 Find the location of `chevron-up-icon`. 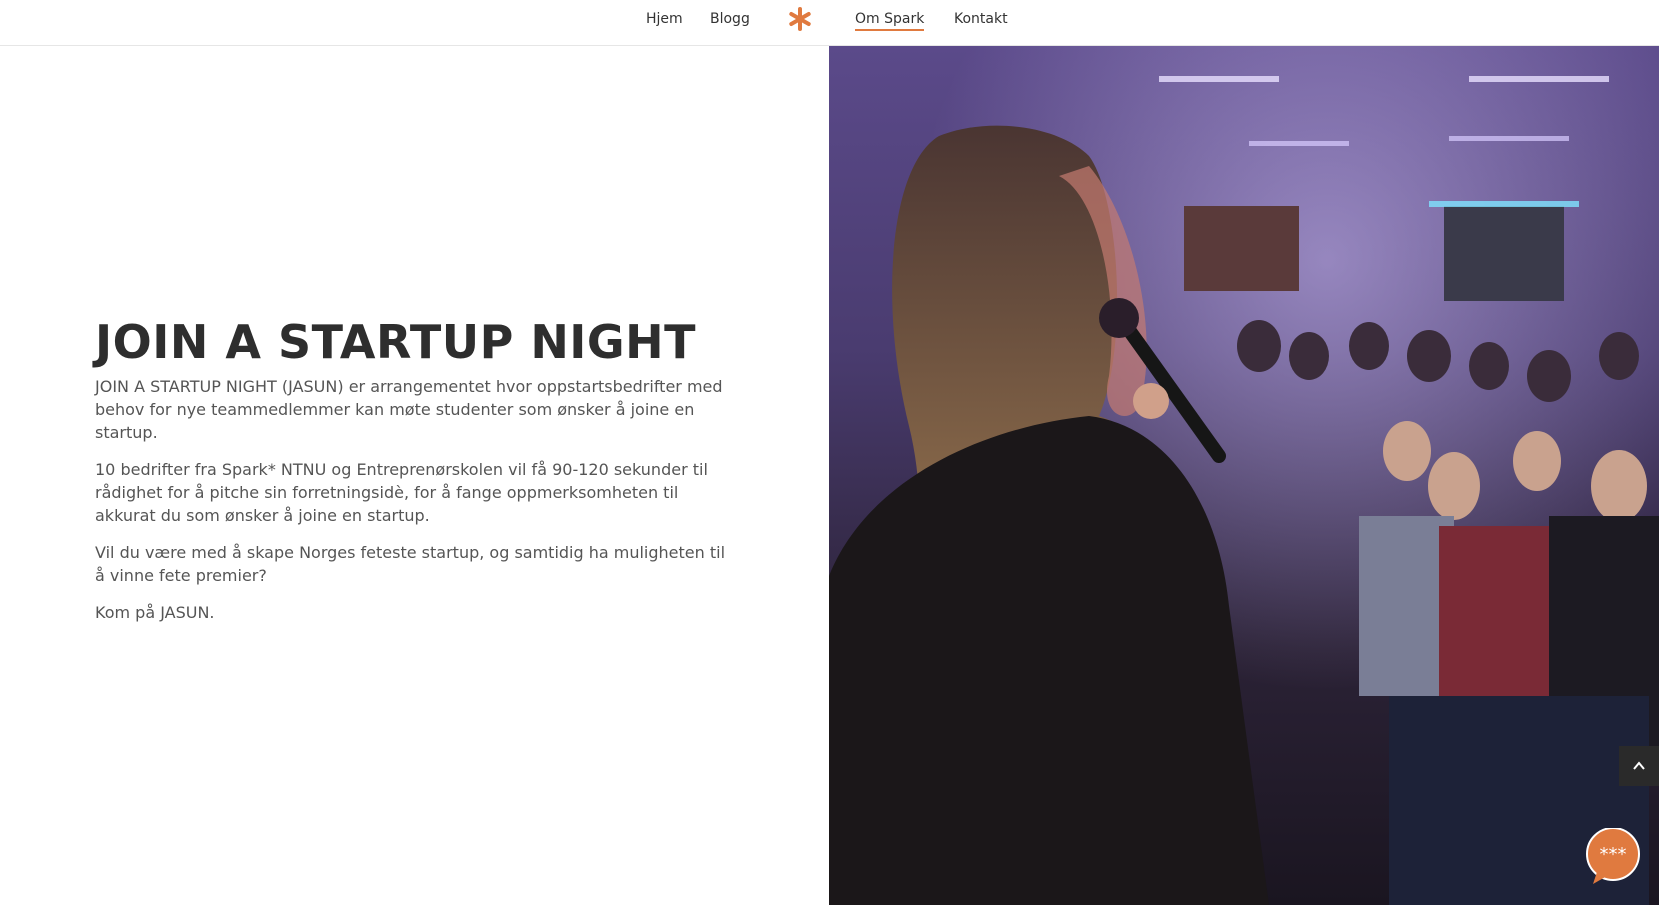

chevron-up-icon is located at coordinates (1639, 765).